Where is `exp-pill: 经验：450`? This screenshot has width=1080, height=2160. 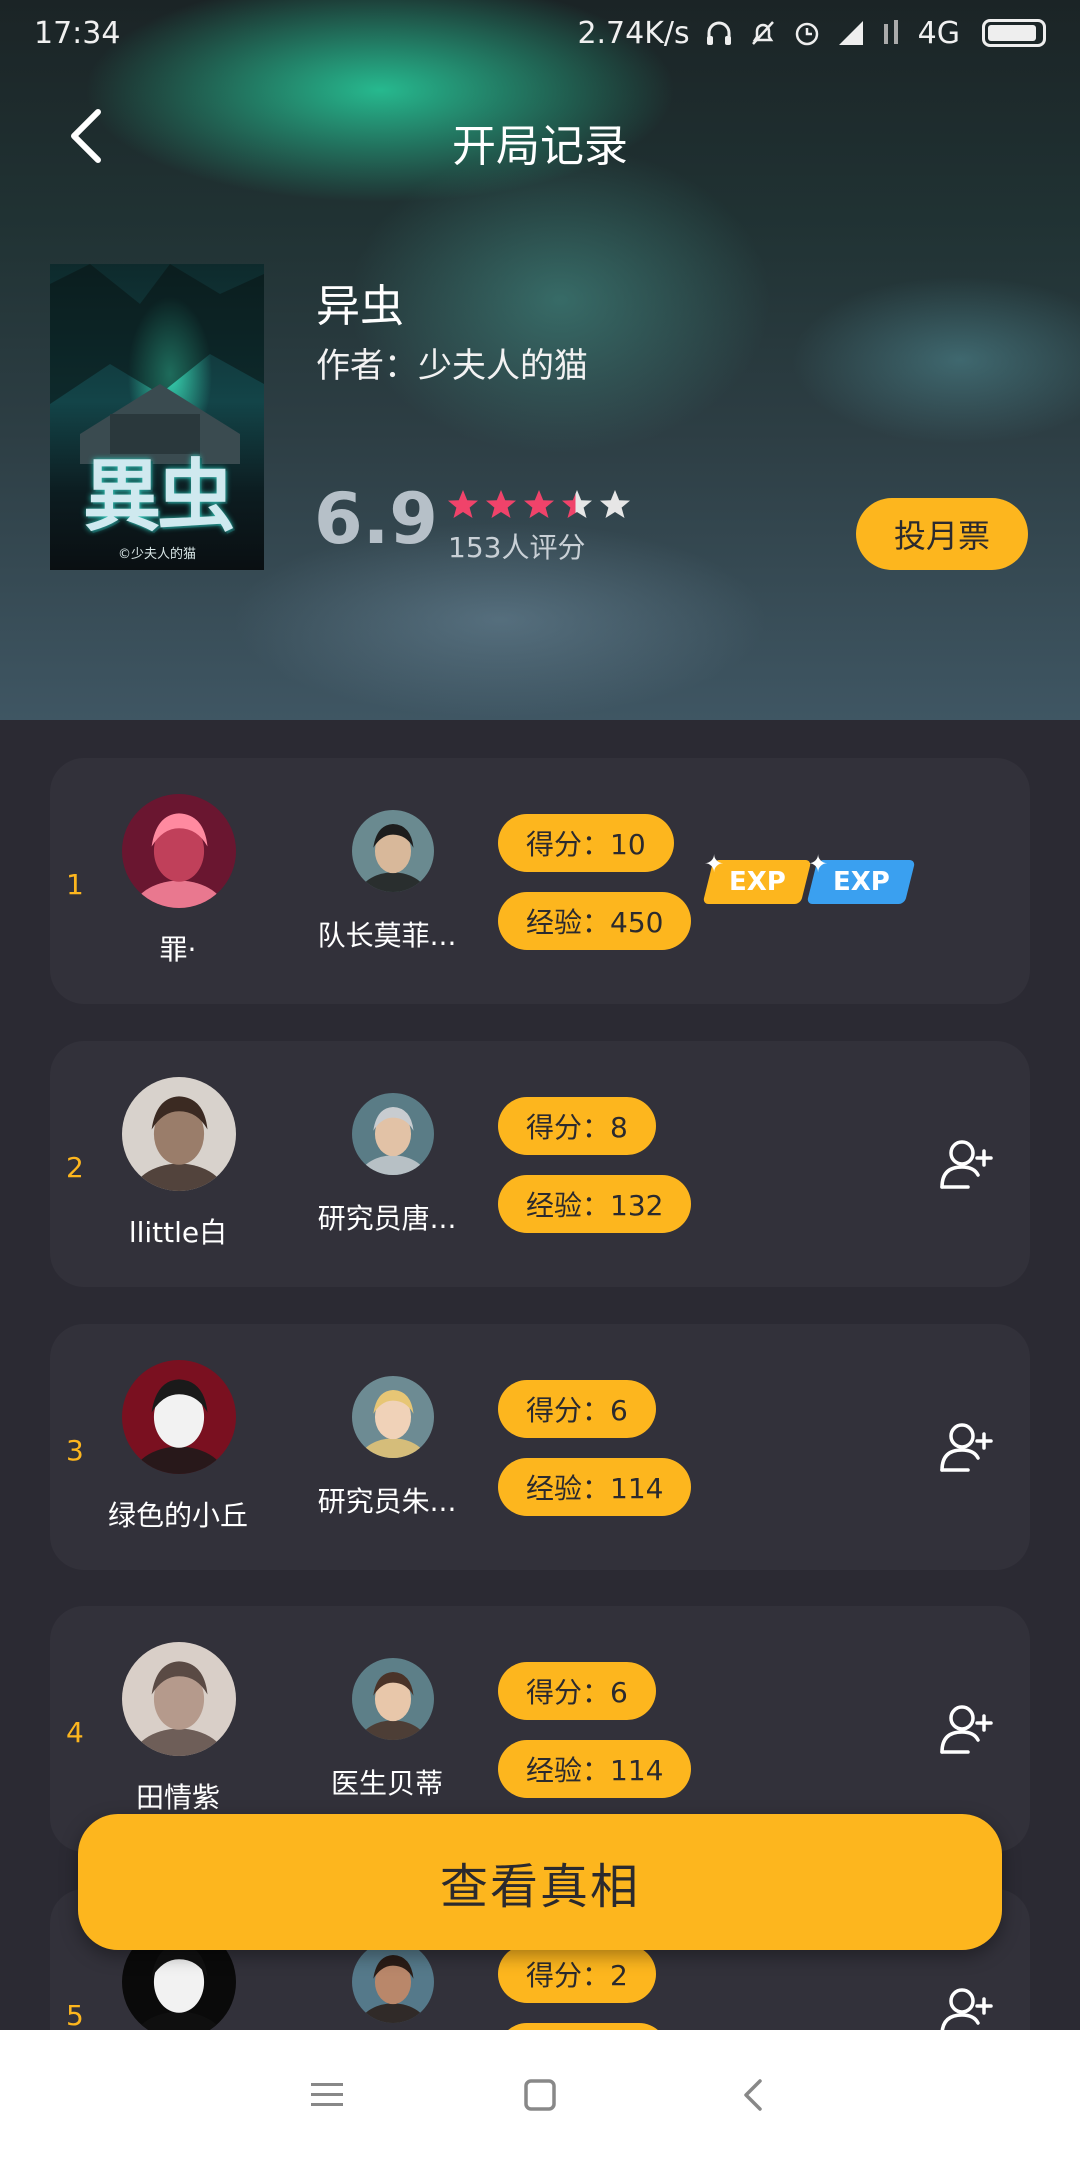
exp-pill: 经验：450 is located at coordinates (595, 921).